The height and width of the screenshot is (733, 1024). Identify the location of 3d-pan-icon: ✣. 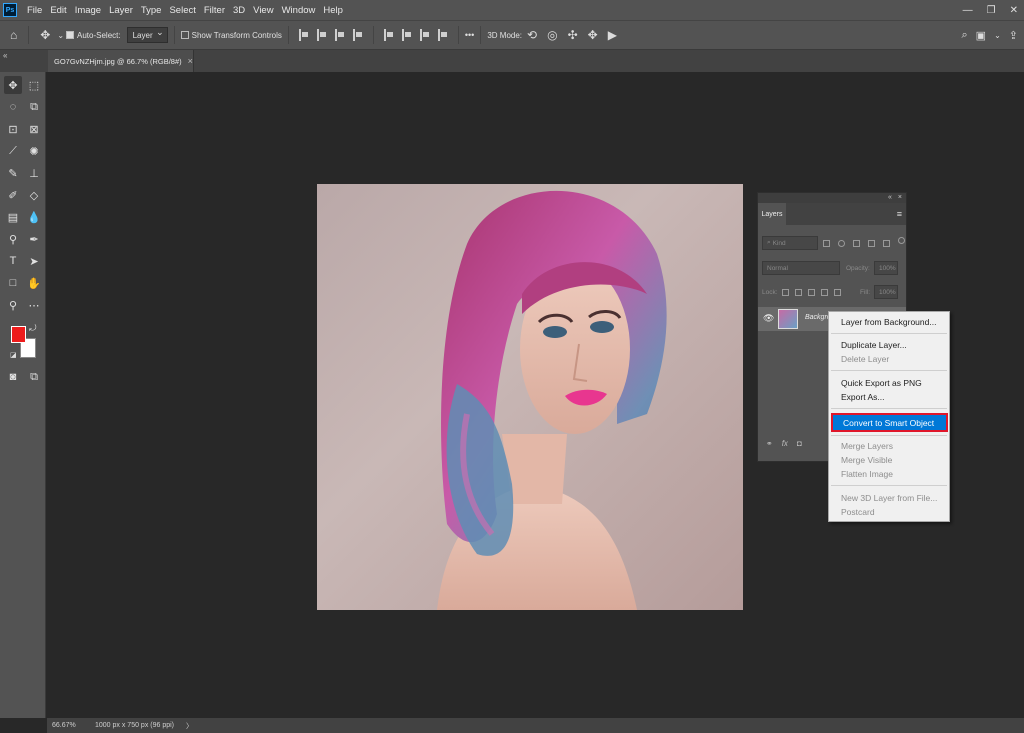
(573, 35).